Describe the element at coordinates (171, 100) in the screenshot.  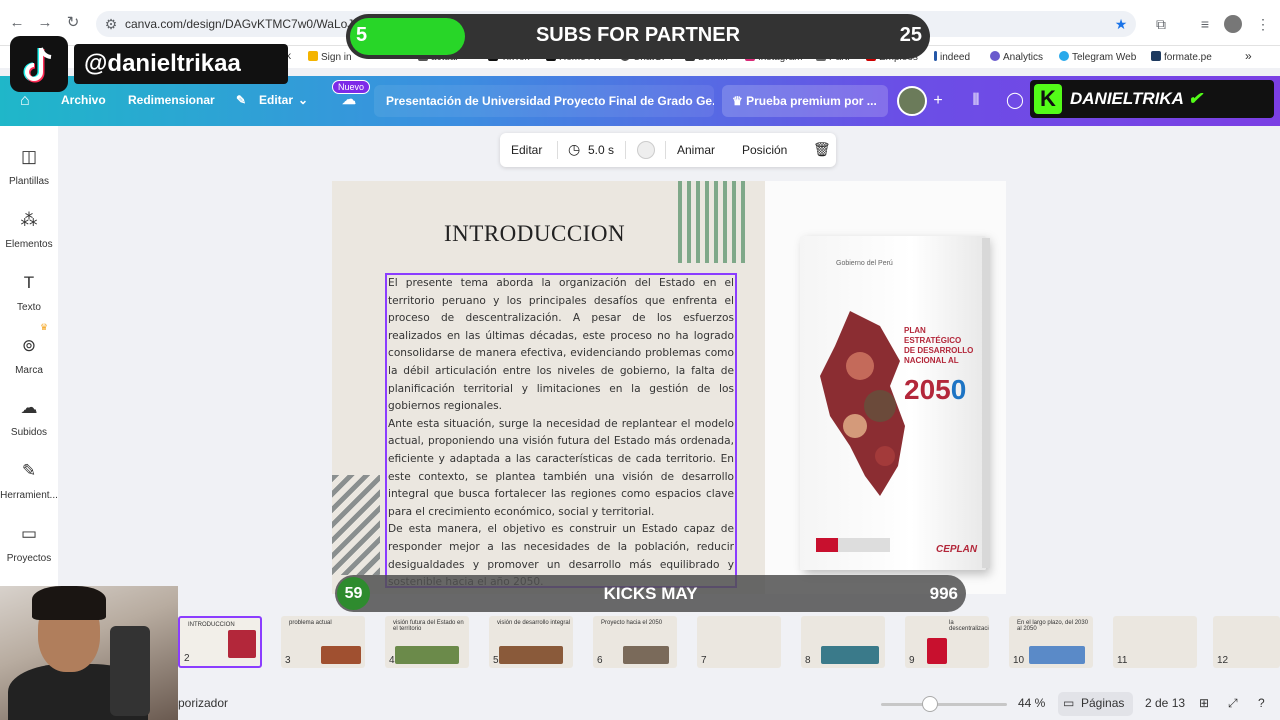
I see `redimensionar-button: Redimensionar` at that location.